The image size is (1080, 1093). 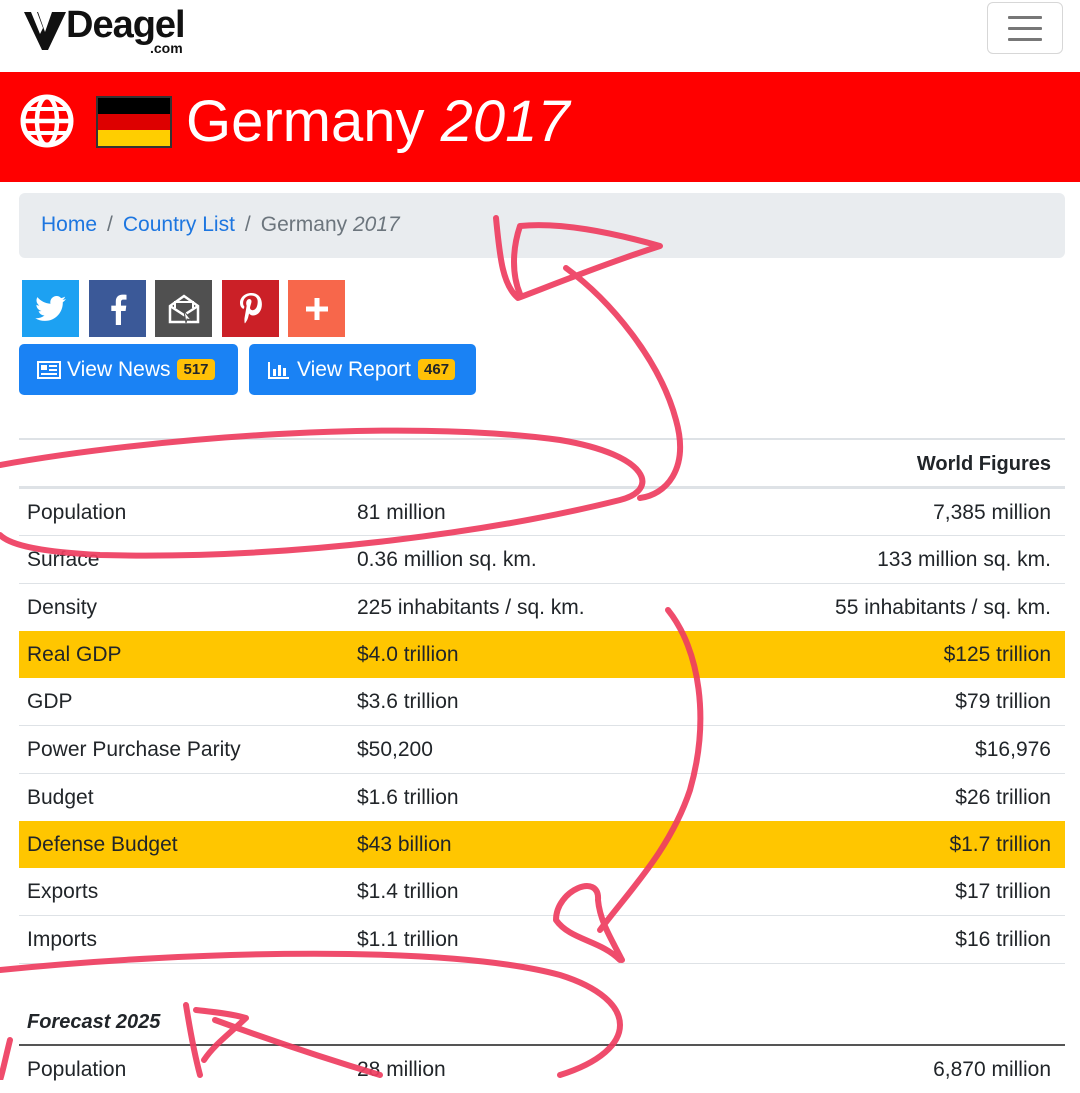 I want to click on share-facebook-button, so click(x=117, y=308).